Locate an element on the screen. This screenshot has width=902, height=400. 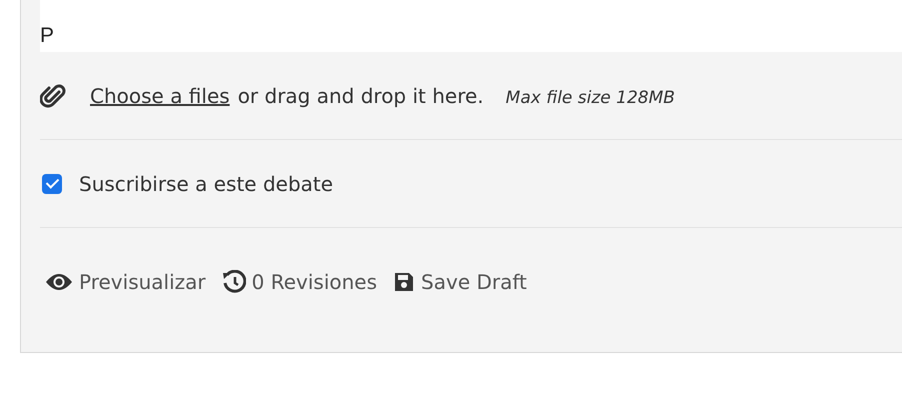
history-icon is located at coordinates (234, 282).